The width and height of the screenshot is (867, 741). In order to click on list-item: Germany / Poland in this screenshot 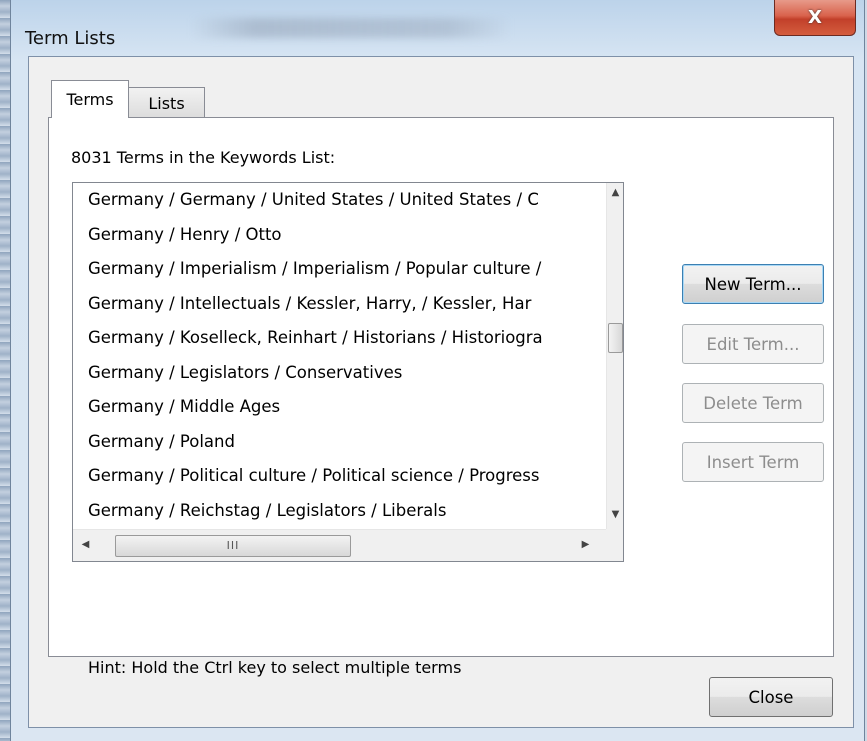, I will do `click(340, 442)`.